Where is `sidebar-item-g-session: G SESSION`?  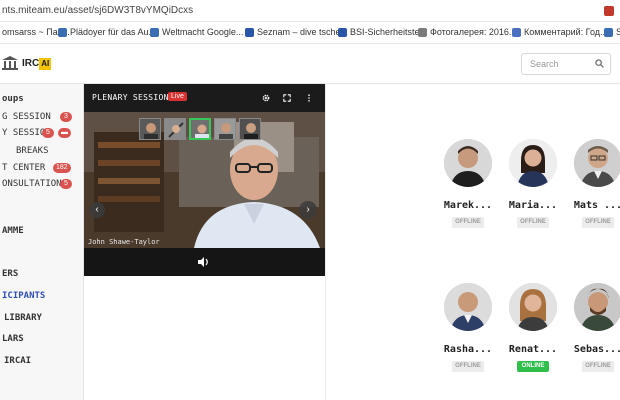
sidebar-item-g-session: G SESSION is located at coordinates (26, 117).